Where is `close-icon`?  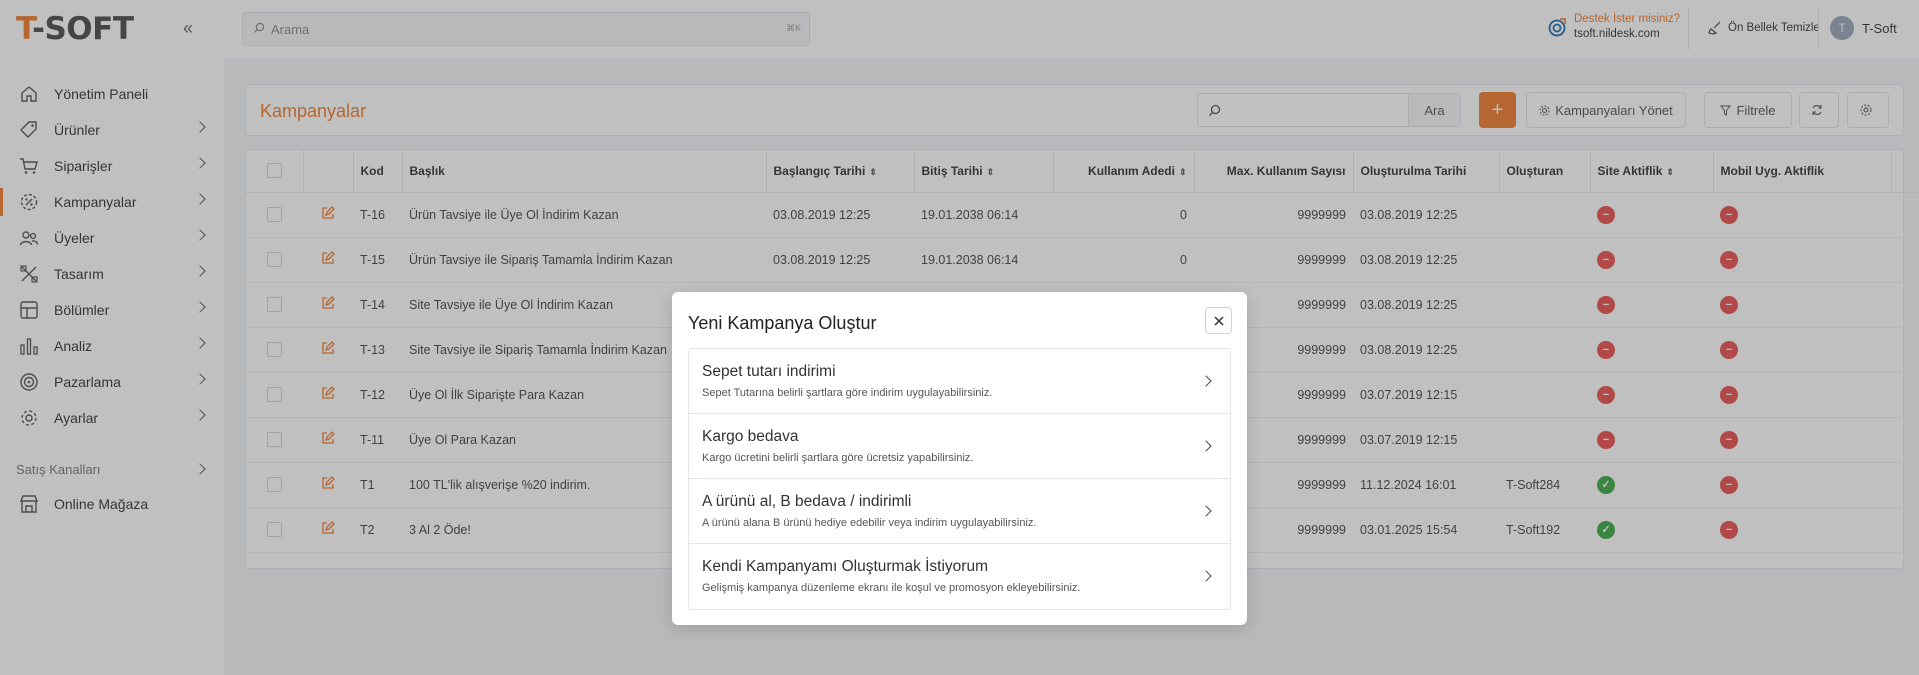 close-icon is located at coordinates (1218, 320).